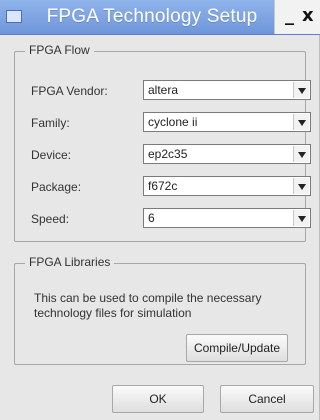 This screenshot has width=320, height=420. I want to click on cancel-button: Cancel, so click(267, 399).